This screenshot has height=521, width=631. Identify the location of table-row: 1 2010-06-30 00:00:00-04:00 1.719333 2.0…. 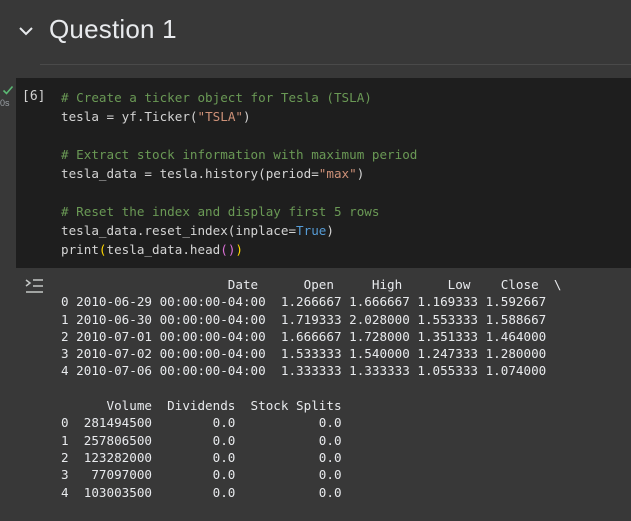
(304, 319).